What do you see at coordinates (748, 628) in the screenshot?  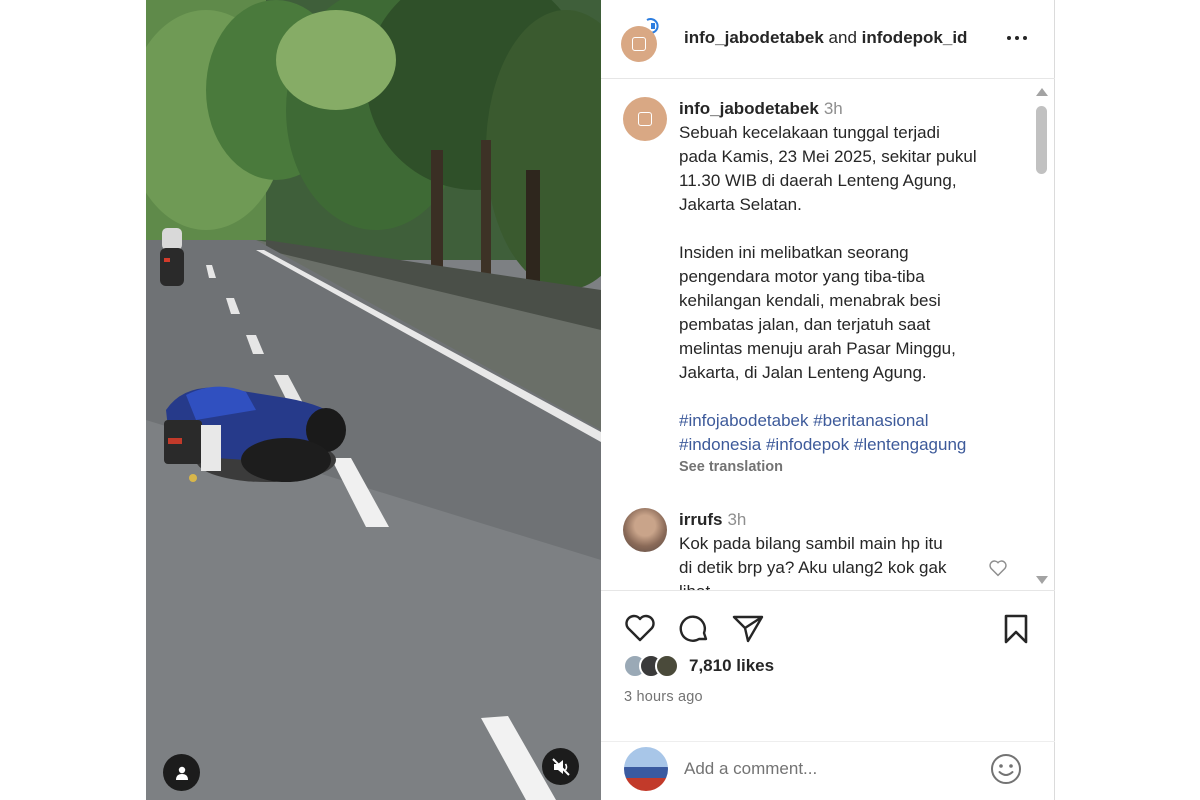 I see `paper-plane-icon` at bounding box center [748, 628].